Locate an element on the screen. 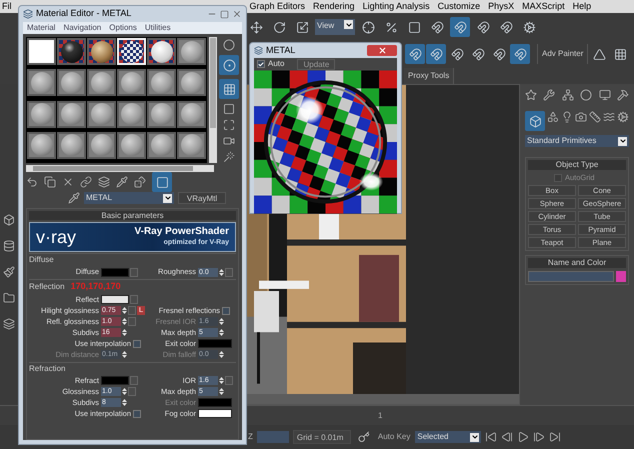 This screenshot has width=634, height=449. close-icon is located at coordinates (237, 14).